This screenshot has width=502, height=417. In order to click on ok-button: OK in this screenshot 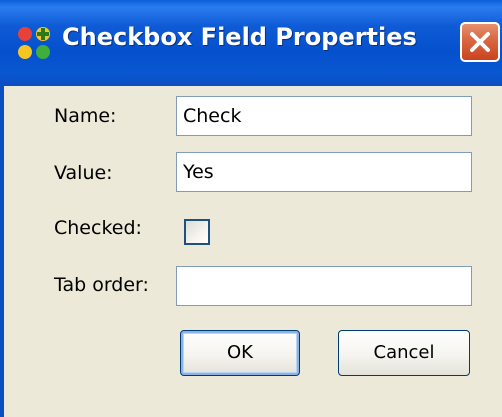, I will do `click(240, 353)`.